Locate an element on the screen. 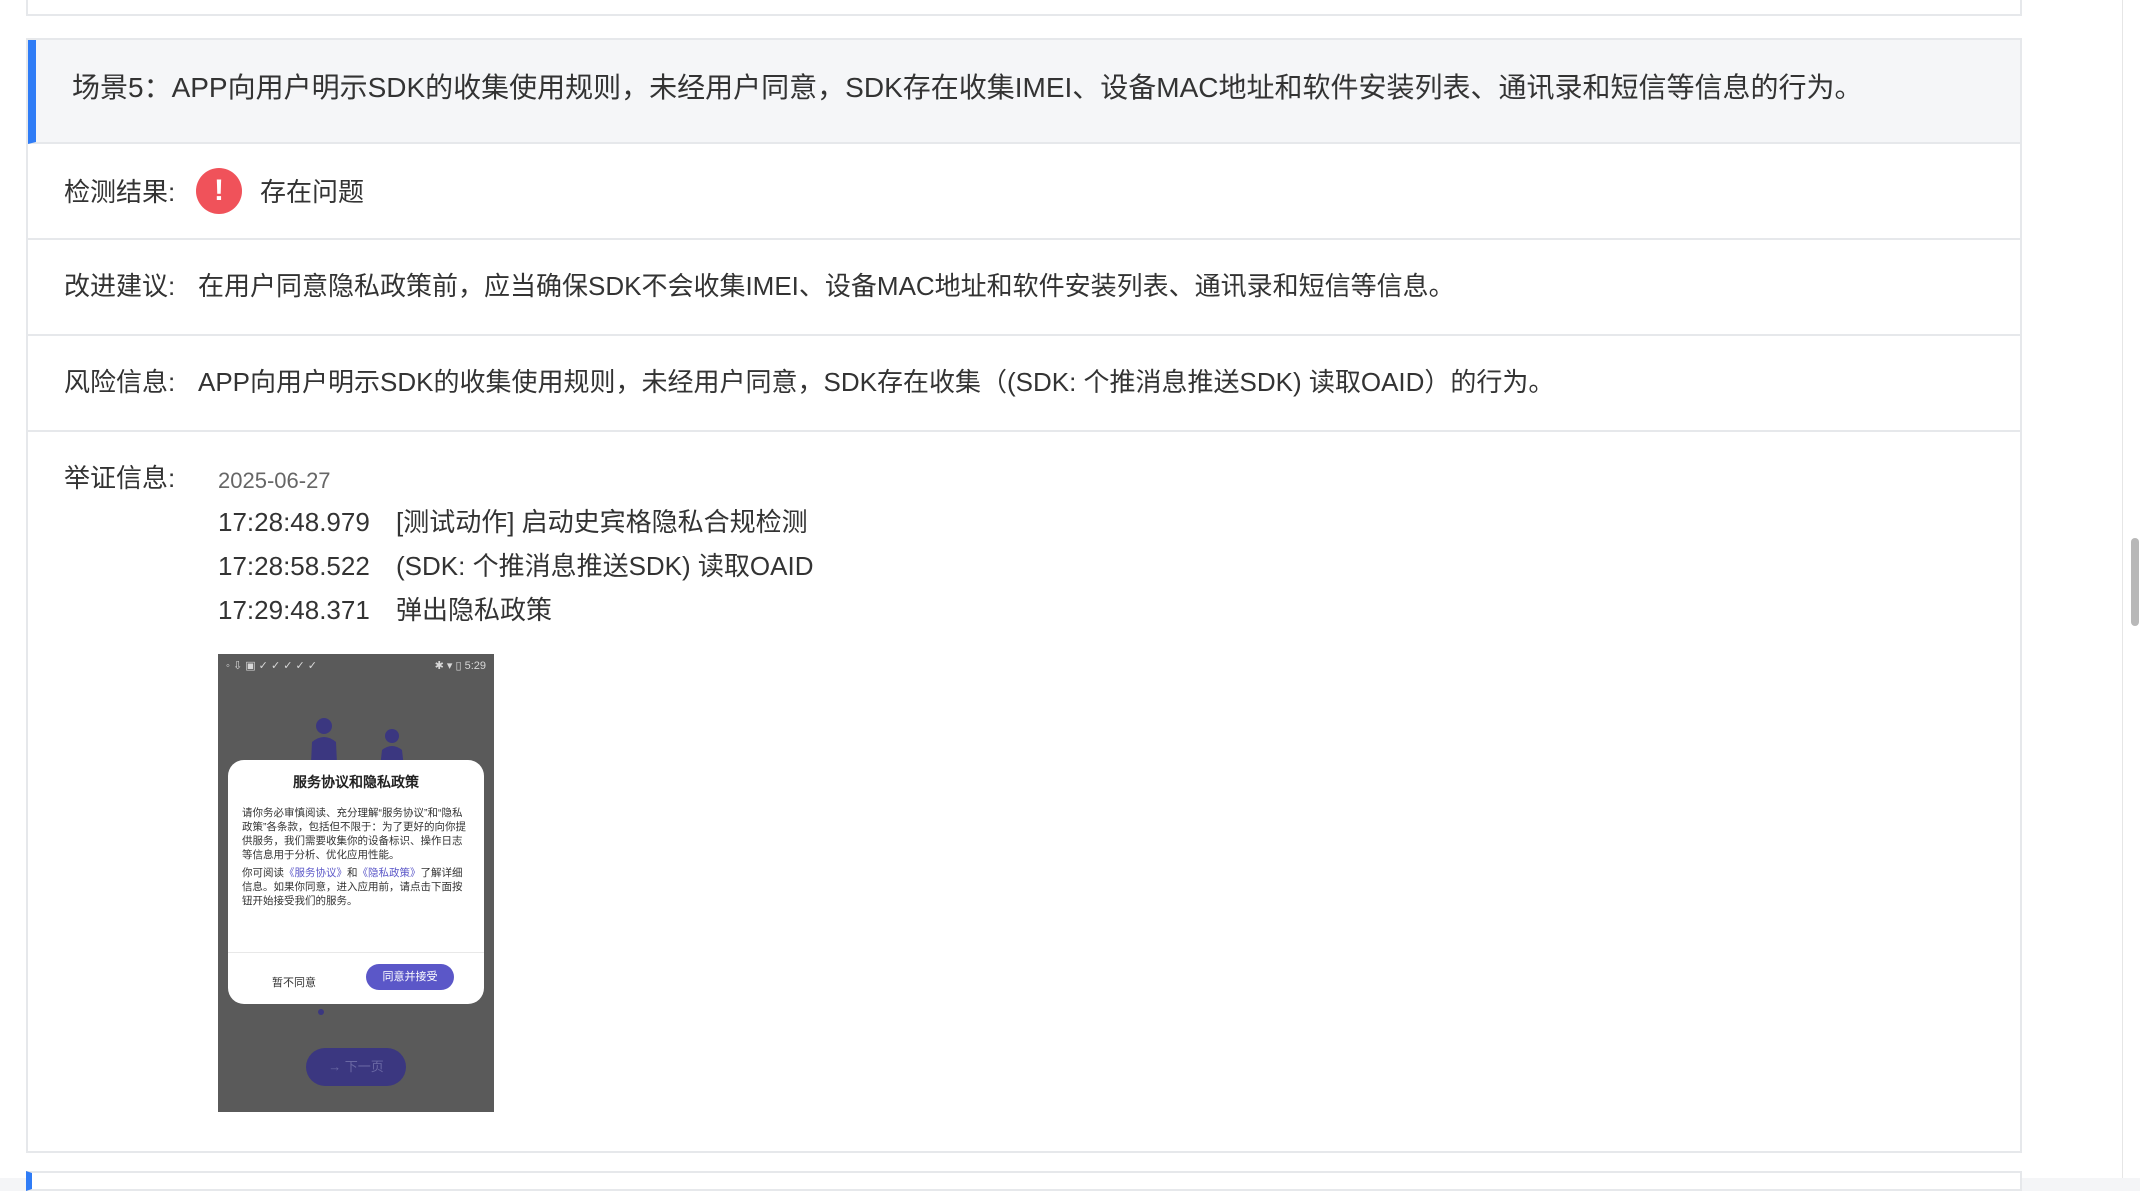 The height and width of the screenshot is (1191, 2140). result-label: 检测结果: is located at coordinates (120, 192).